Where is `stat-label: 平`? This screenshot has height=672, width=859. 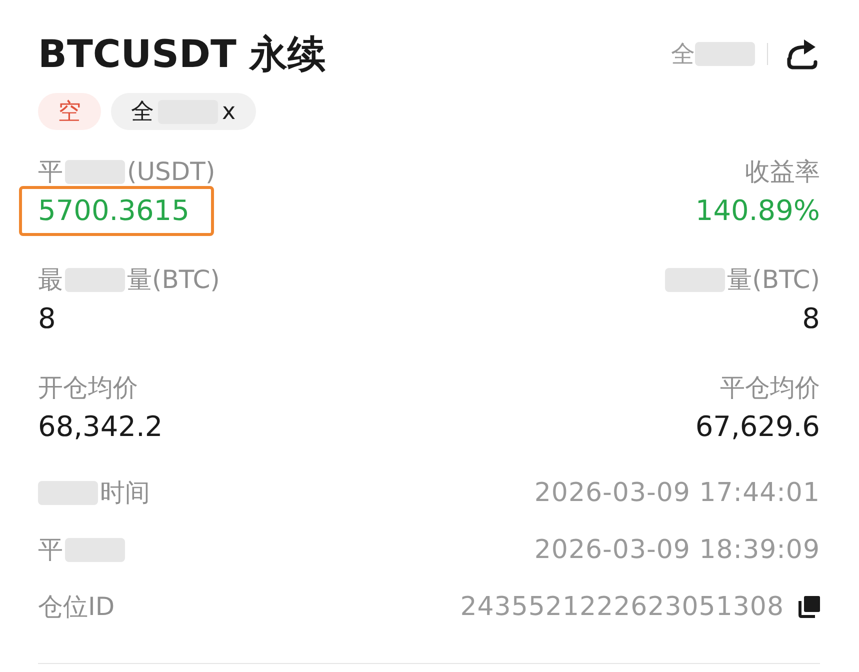 stat-label: 平 is located at coordinates (50, 172).